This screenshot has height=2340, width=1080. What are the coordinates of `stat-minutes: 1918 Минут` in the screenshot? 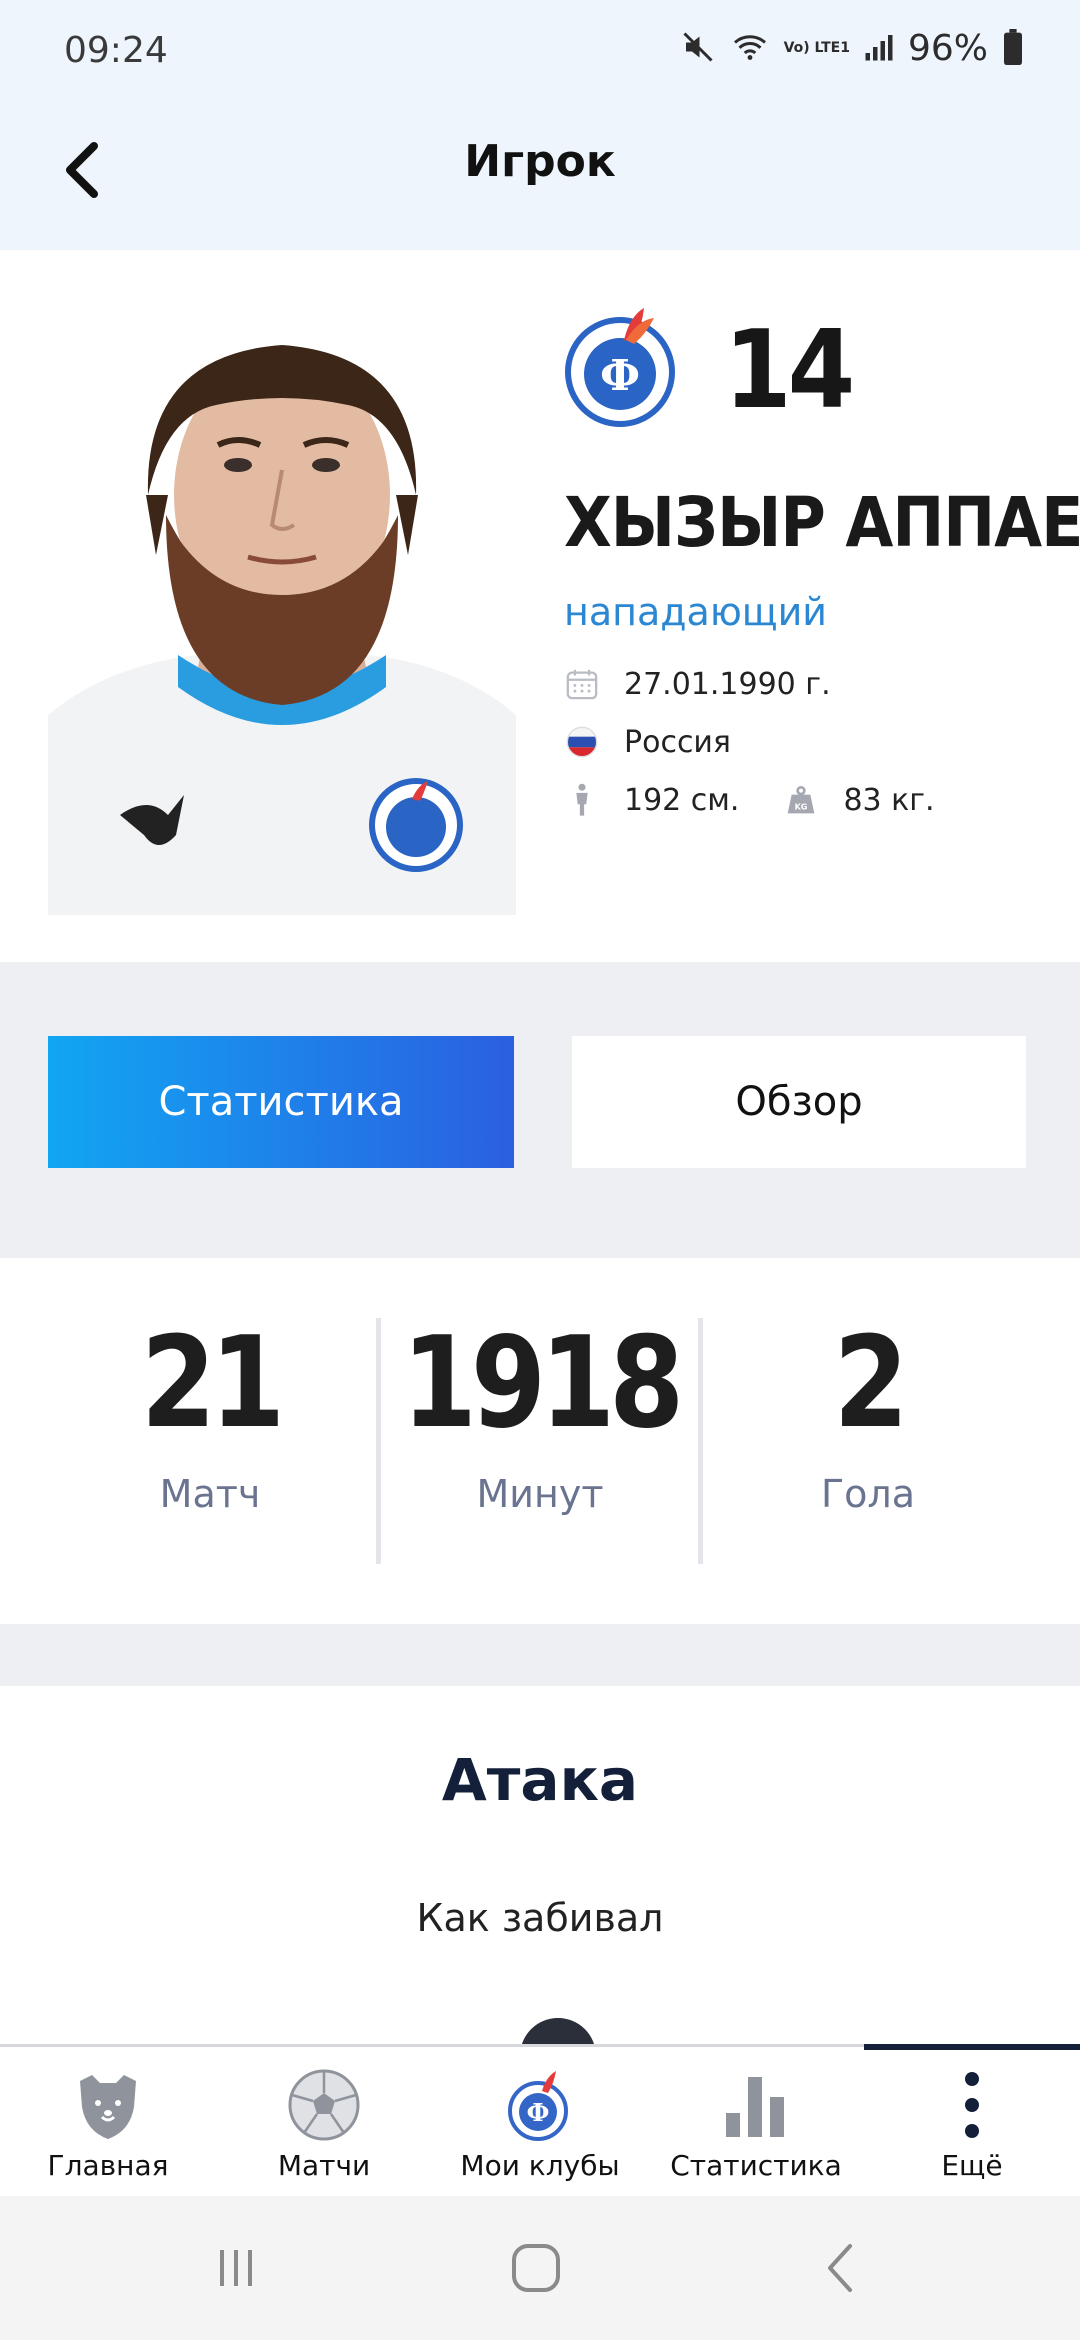 It's located at (542, 1413).